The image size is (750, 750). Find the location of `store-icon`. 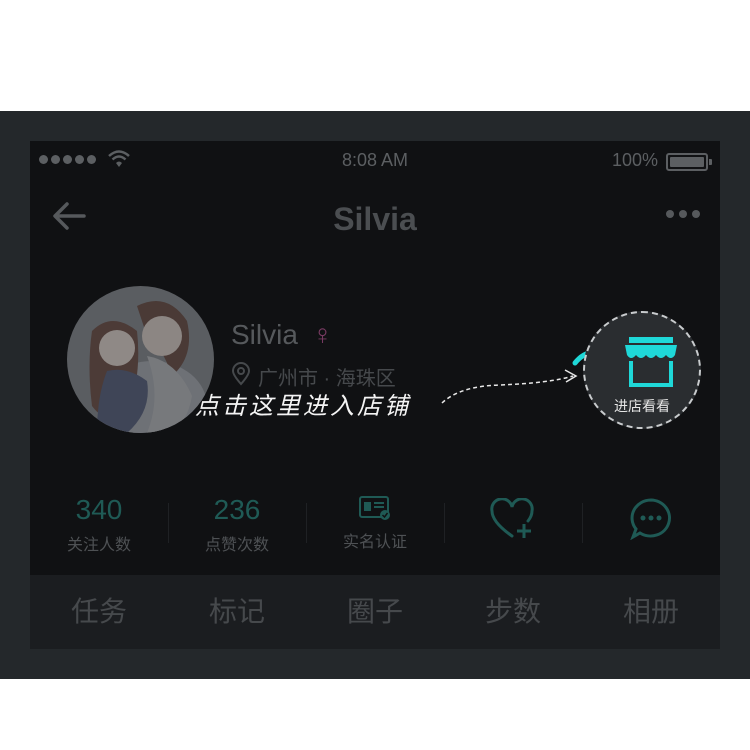

store-icon is located at coordinates (651, 362).